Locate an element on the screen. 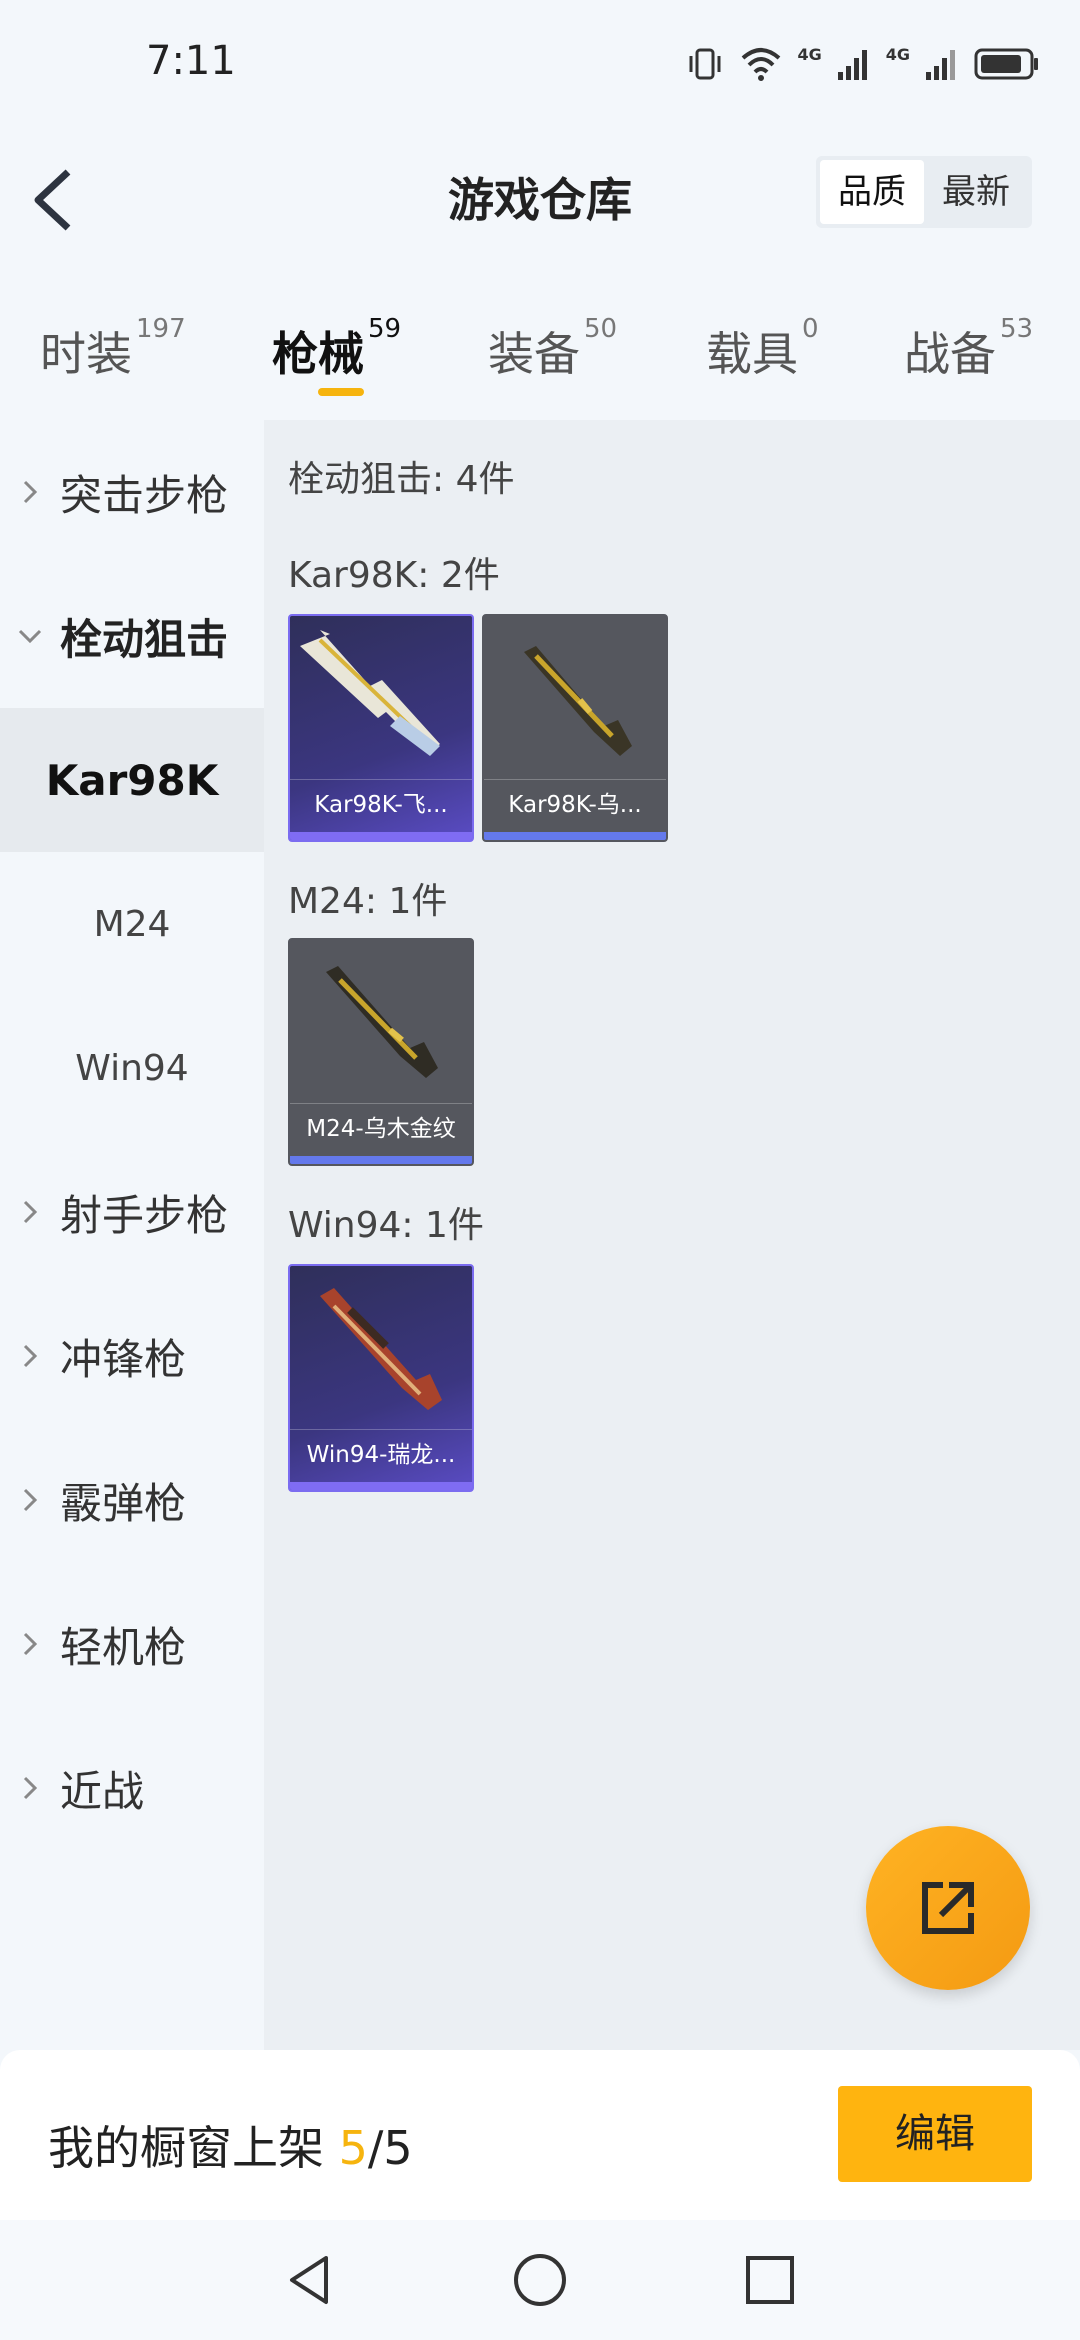  sidebar-item-bolt-action-sniper: 栓动狙击 is located at coordinates (132, 636).